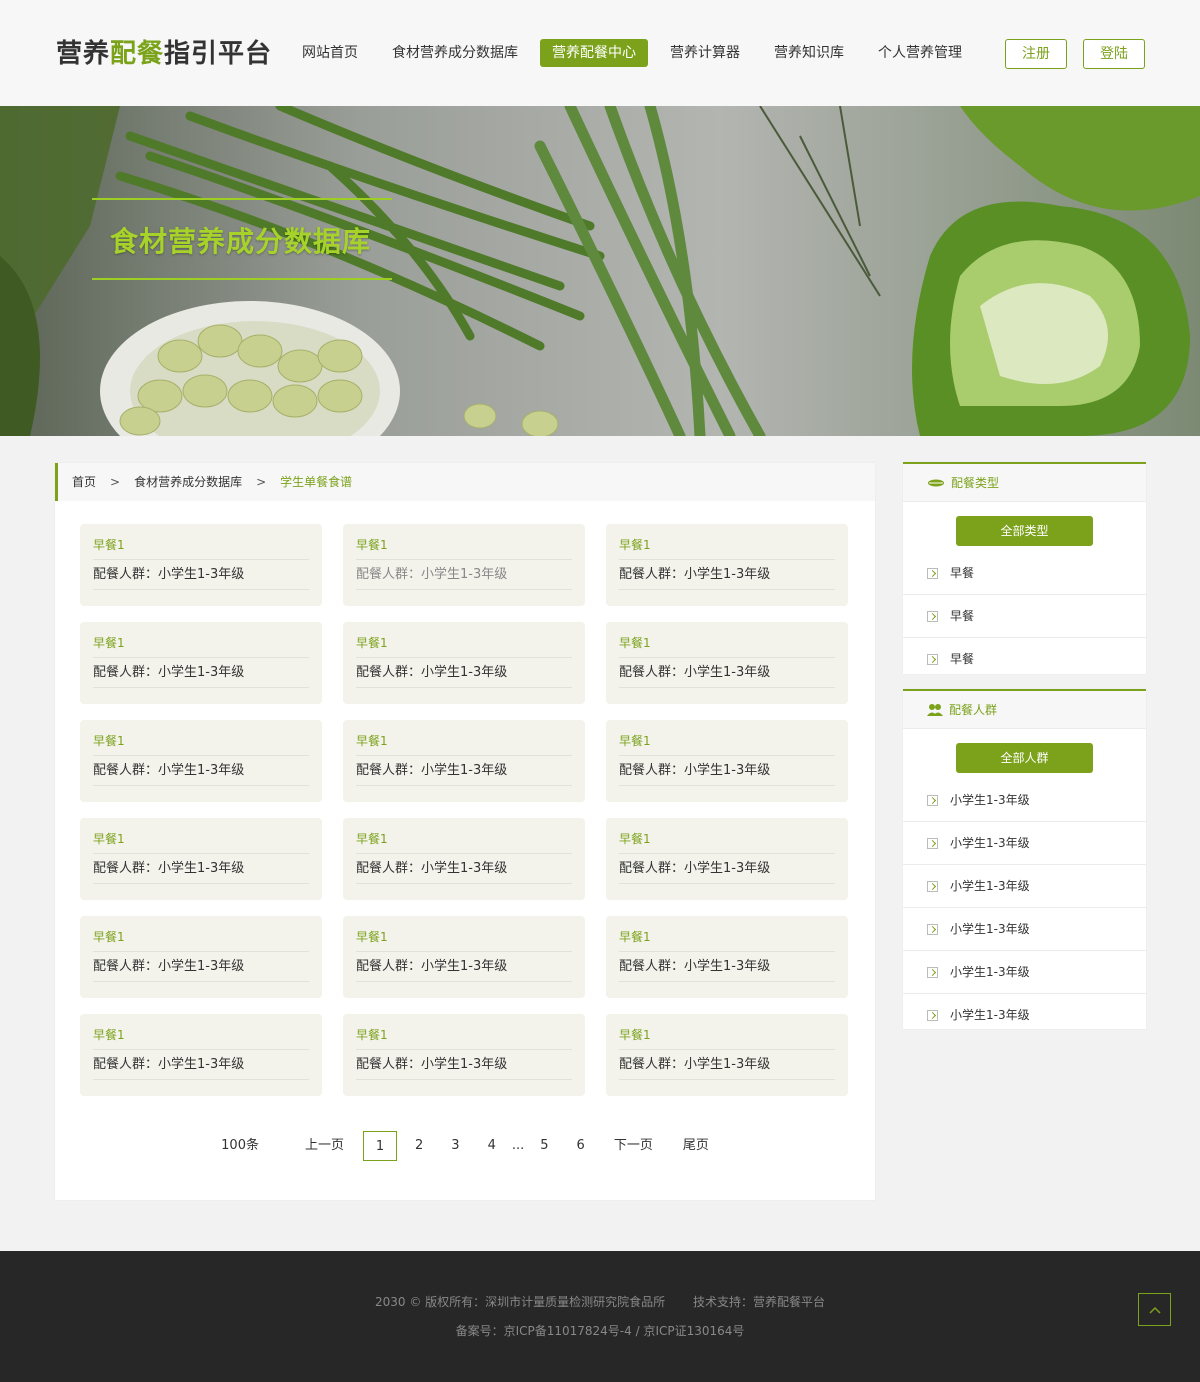 The width and height of the screenshot is (1200, 1382). I want to click on pagination-page: 3, so click(455, 1146).